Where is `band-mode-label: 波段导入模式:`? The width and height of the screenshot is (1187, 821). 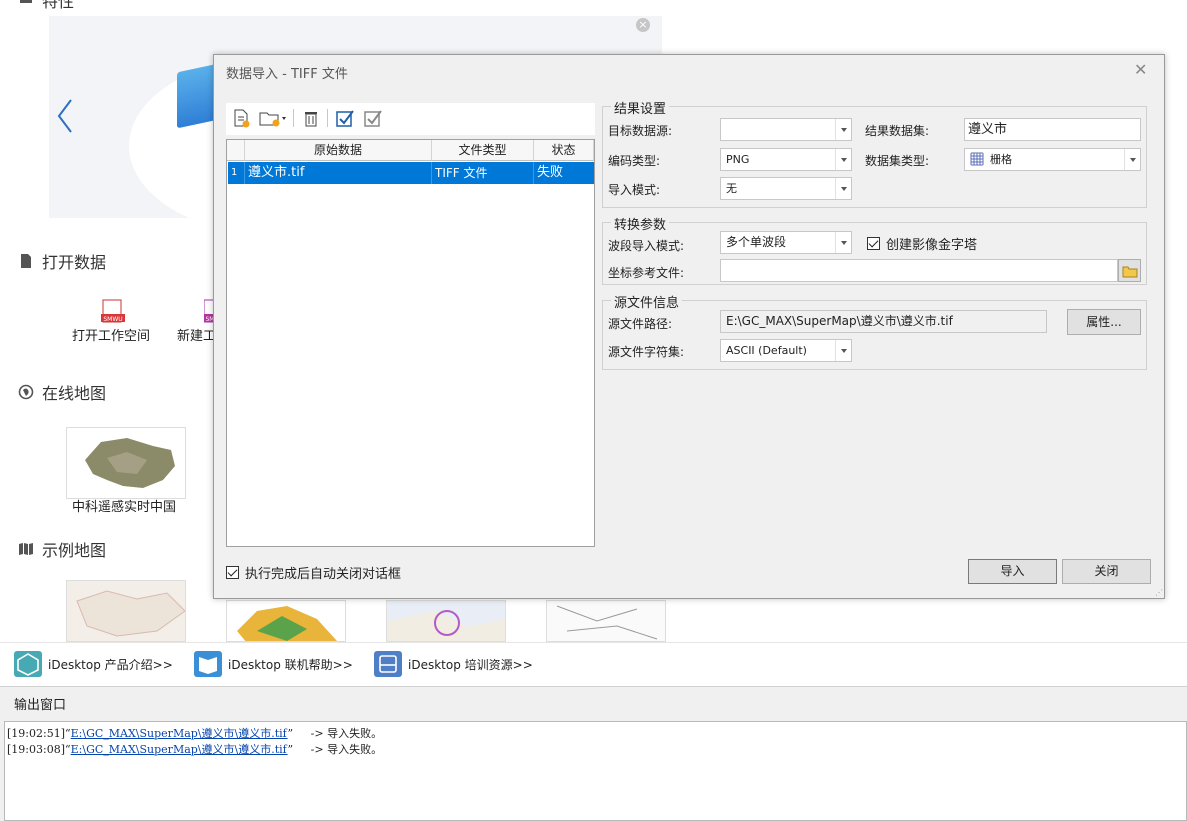
band-mode-label: 波段导入模式: is located at coordinates (646, 246).